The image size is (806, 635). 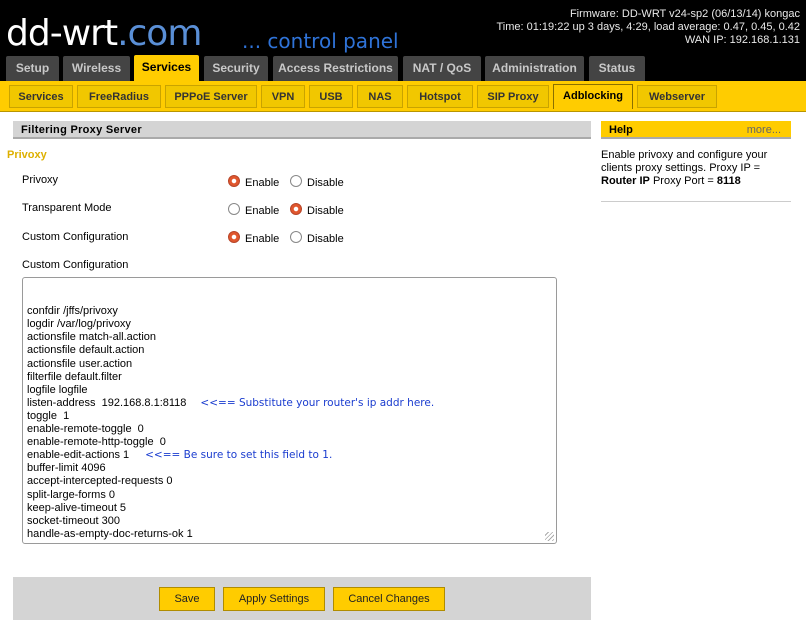 I want to click on logo-text: dd-wrt, so click(x=62, y=33).